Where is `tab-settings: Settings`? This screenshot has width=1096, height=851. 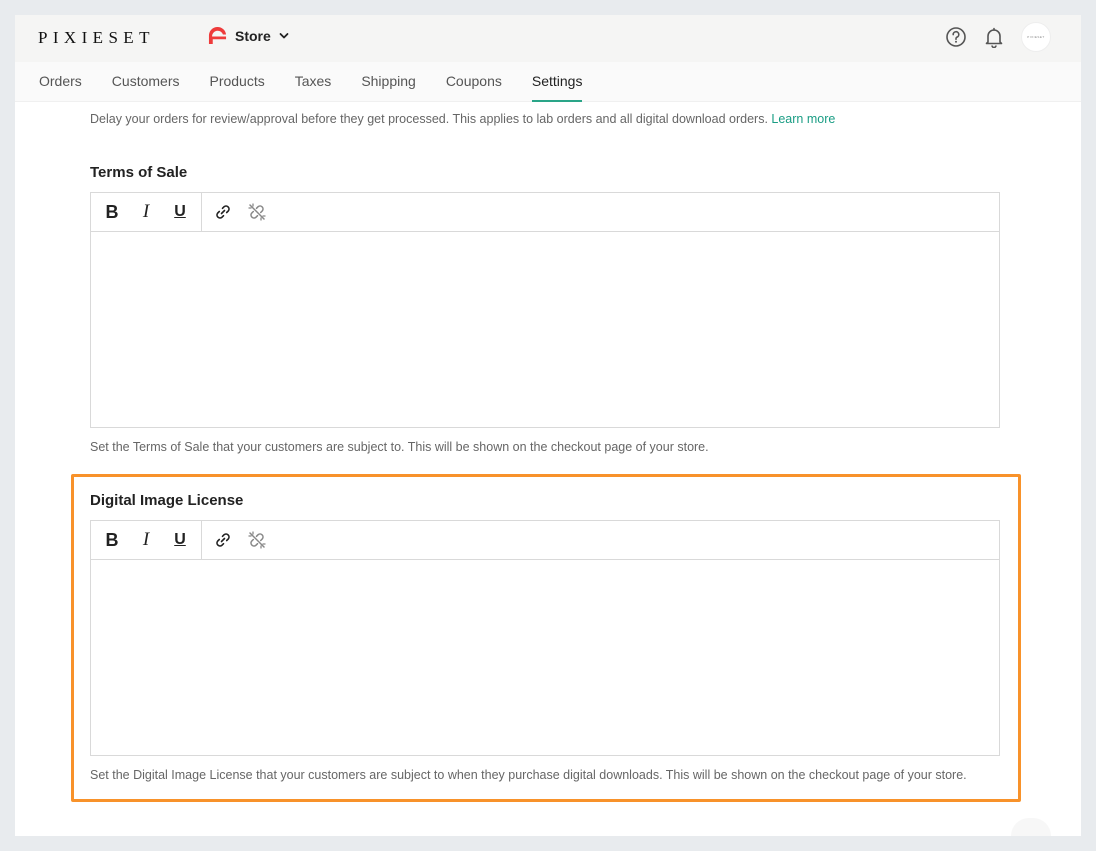 tab-settings: Settings is located at coordinates (556, 82).